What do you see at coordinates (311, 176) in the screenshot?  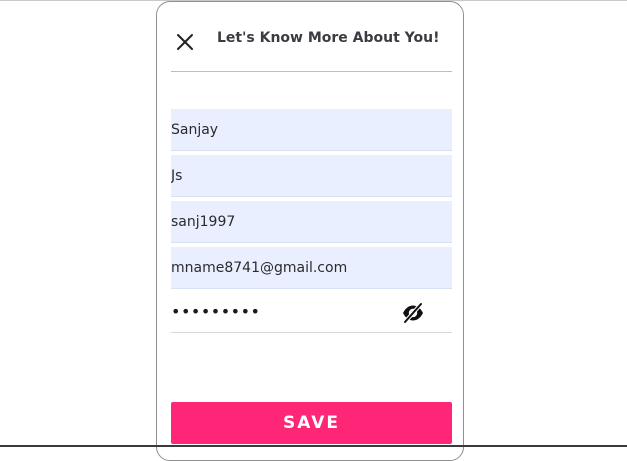 I see `last-name-field: Js` at bounding box center [311, 176].